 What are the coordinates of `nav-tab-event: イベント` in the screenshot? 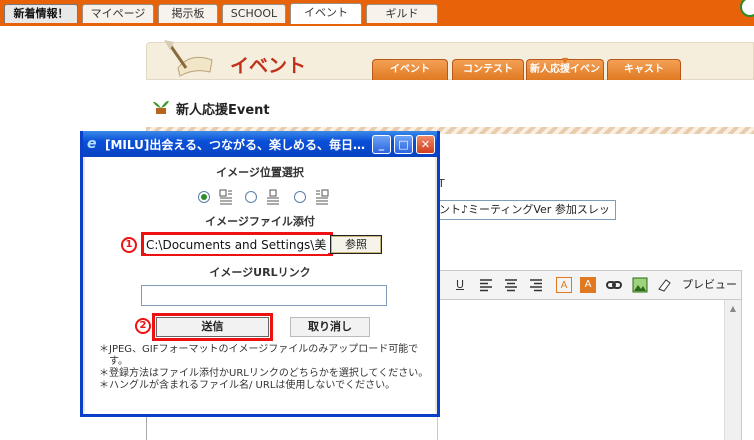 It's located at (326, 13).